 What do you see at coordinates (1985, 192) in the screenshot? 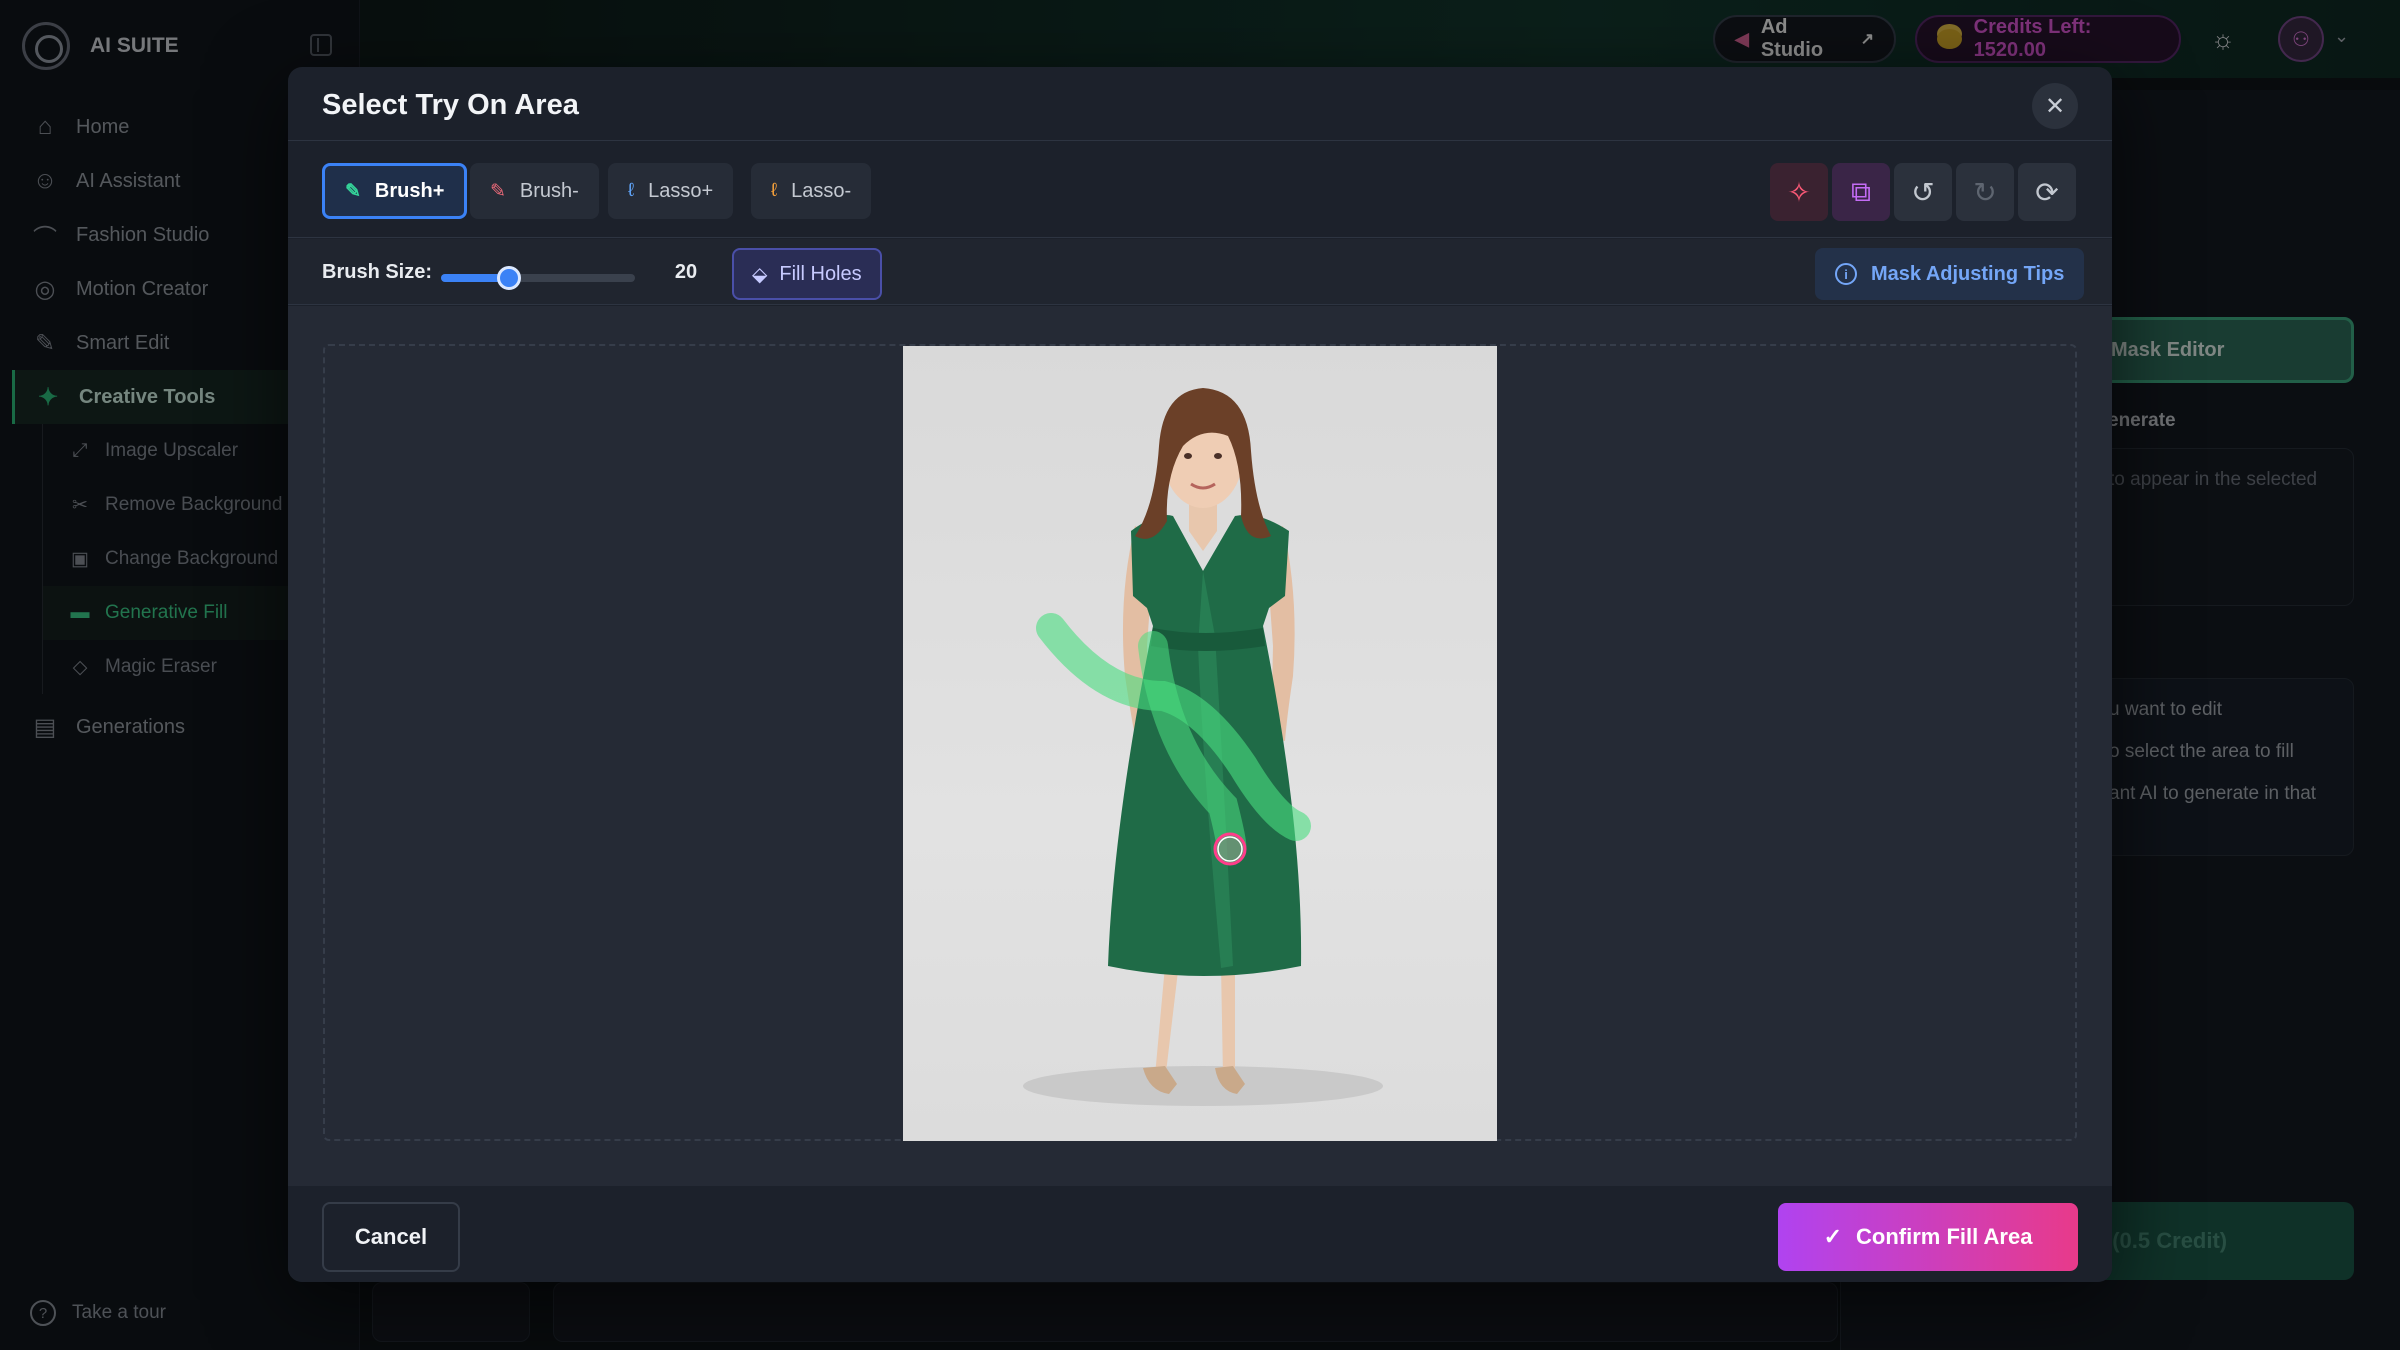
I see `redo-icon: ↻` at bounding box center [1985, 192].